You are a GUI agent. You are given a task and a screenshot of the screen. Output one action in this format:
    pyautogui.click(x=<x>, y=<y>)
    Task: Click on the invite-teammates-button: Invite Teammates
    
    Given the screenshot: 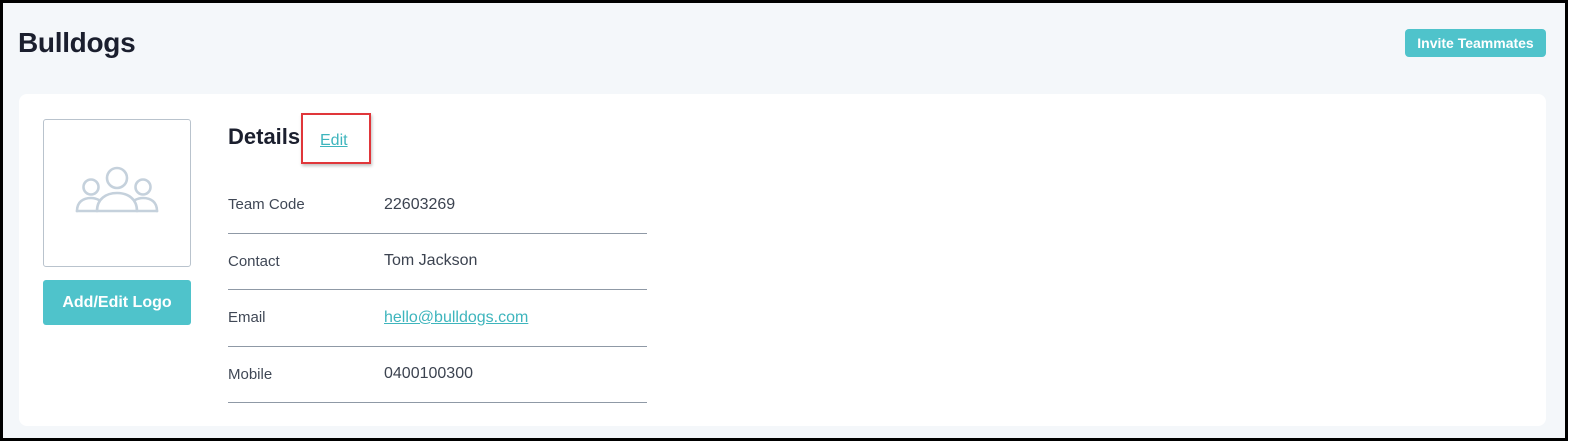 What is the action you would take?
    pyautogui.click(x=1475, y=43)
    